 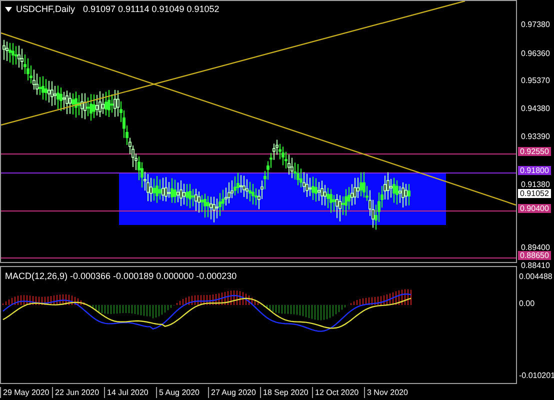 I want to click on macd-axis-label: 0.00, so click(x=527, y=304).